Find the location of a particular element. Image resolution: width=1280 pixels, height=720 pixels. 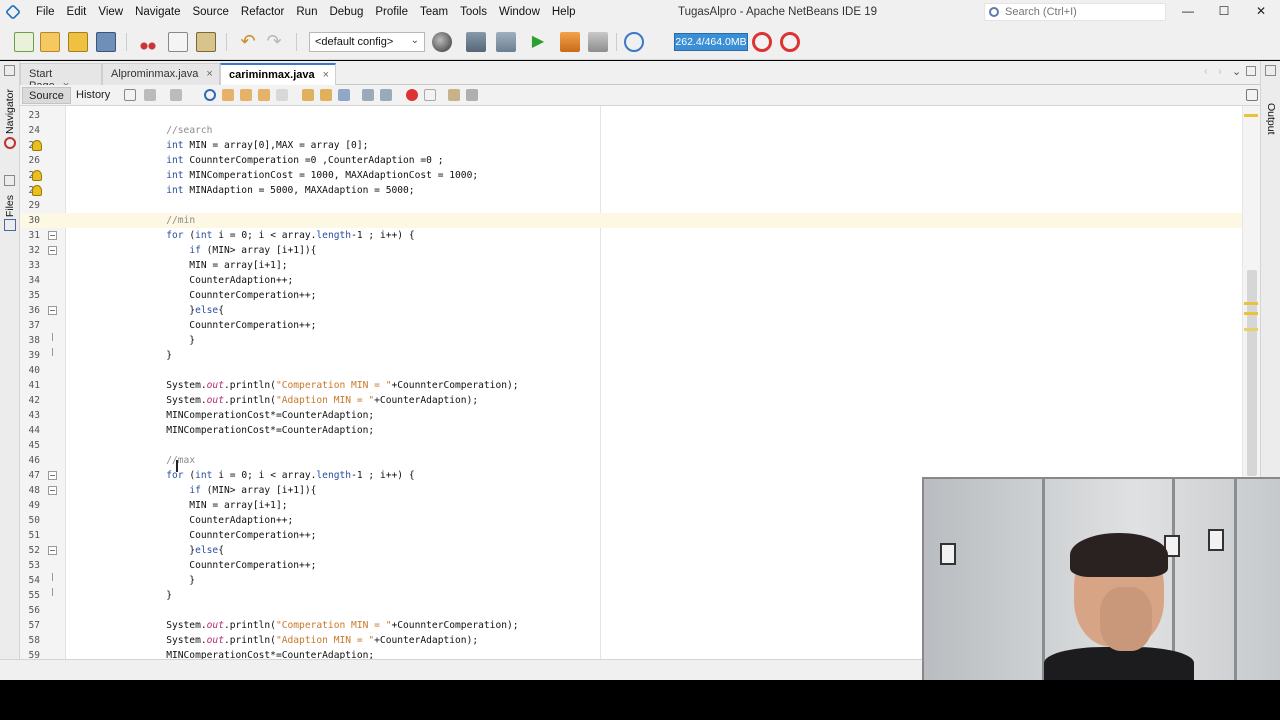

code-line: 36 }else{ is located at coordinates (631, 310).